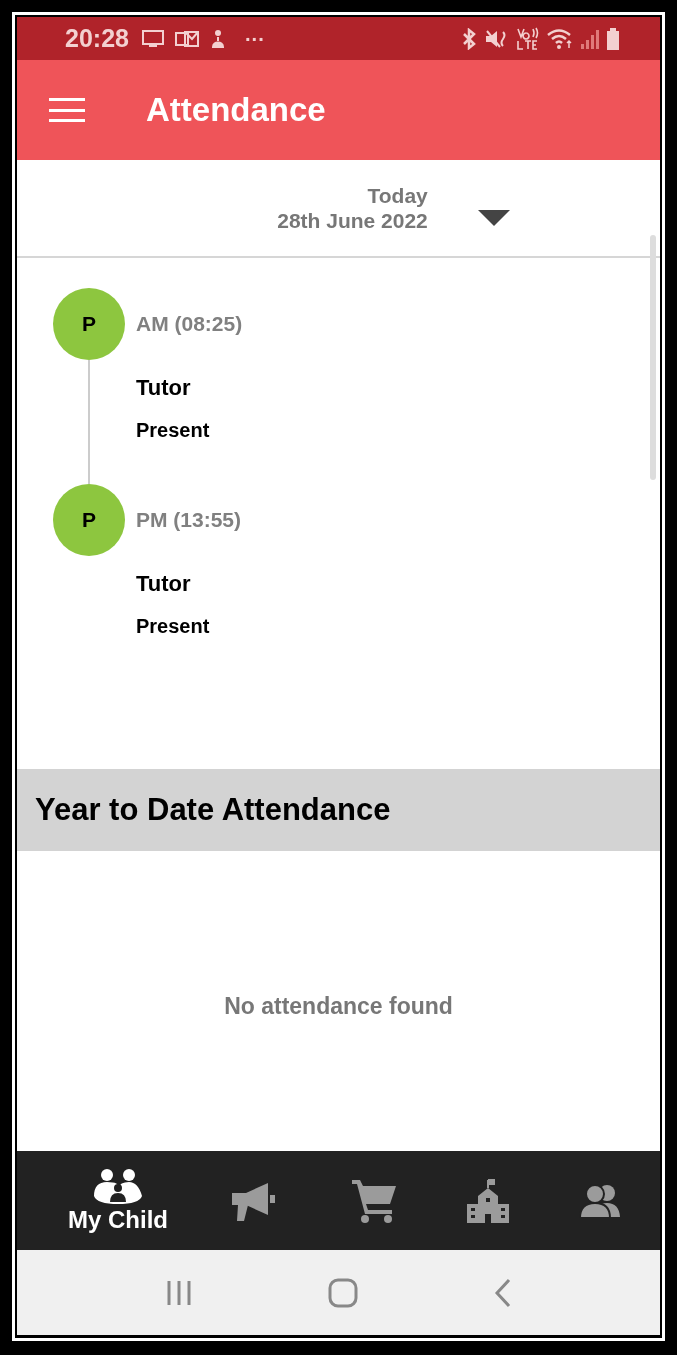 This screenshot has height=1355, width=677. What do you see at coordinates (488, 1200) in the screenshot?
I see `school-building-icon` at bounding box center [488, 1200].